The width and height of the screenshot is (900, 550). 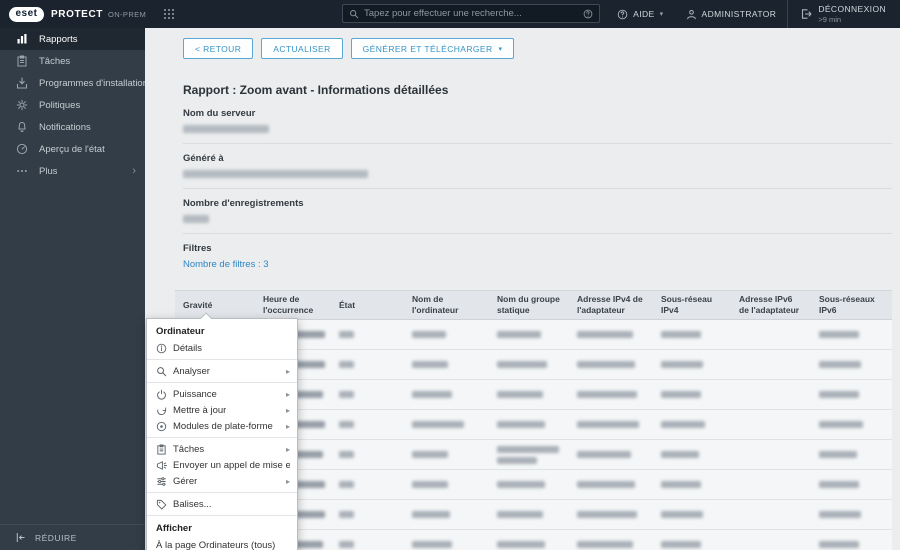 What do you see at coordinates (830, 19) in the screenshot?
I see `logout-timer: >9 min` at bounding box center [830, 19].